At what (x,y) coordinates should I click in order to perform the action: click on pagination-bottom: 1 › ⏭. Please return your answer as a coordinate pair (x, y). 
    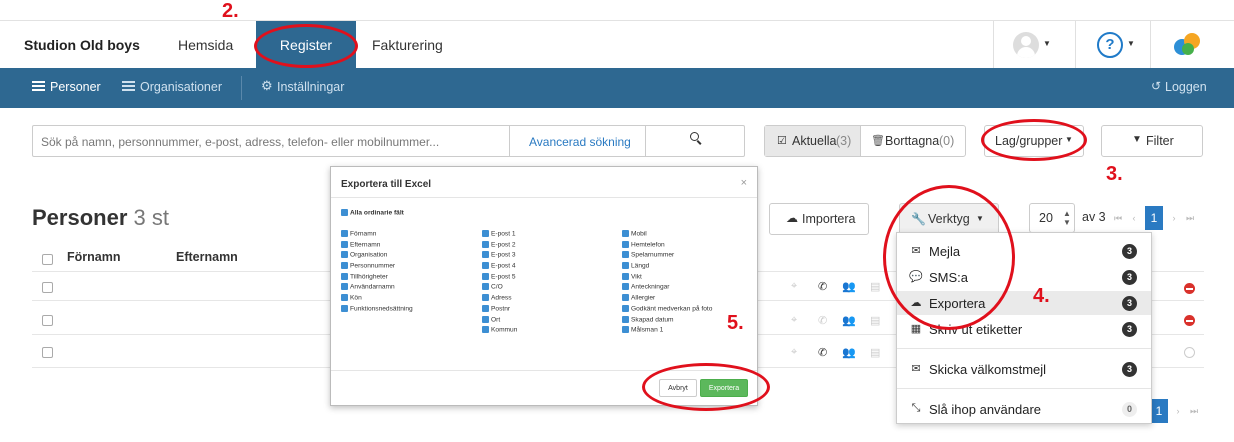
    Looking at the image, I should click on (1180, 411).